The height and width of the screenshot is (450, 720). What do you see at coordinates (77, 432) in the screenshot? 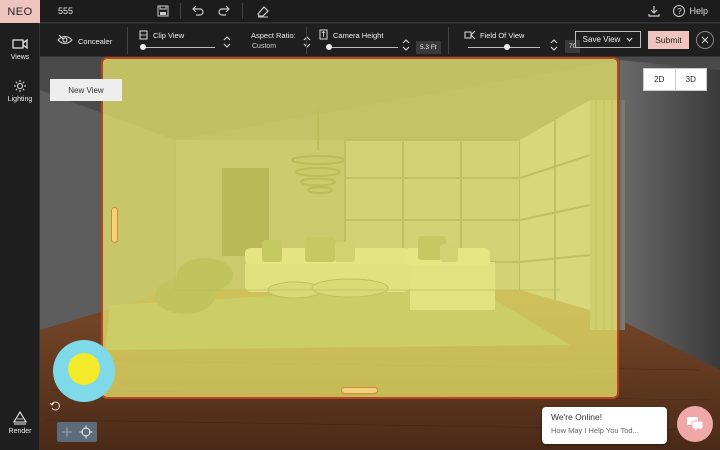
I see `camera-controls` at bounding box center [77, 432].